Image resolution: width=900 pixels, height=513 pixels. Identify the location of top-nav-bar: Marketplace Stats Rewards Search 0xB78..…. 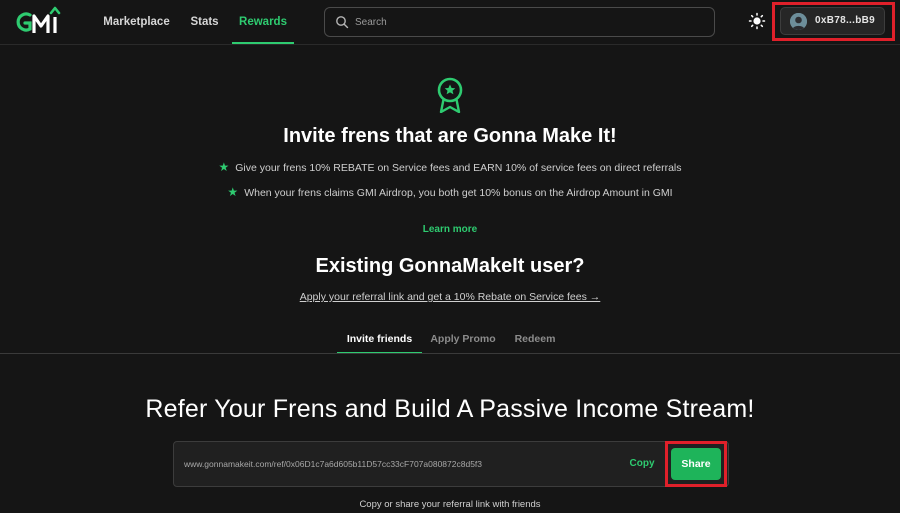
(450, 22).